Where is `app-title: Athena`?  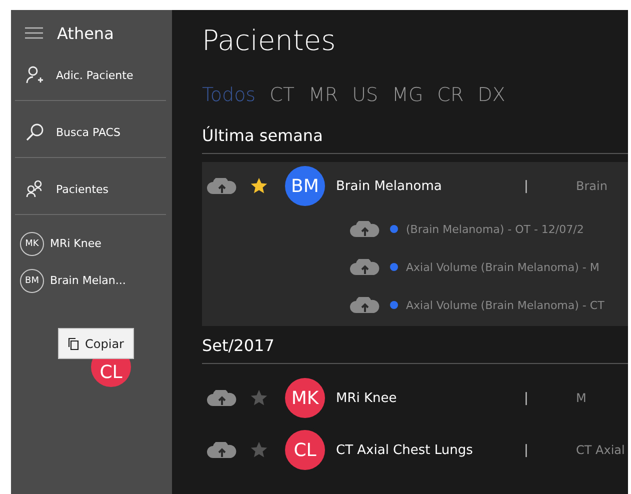
app-title: Athena is located at coordinates (85, 33).